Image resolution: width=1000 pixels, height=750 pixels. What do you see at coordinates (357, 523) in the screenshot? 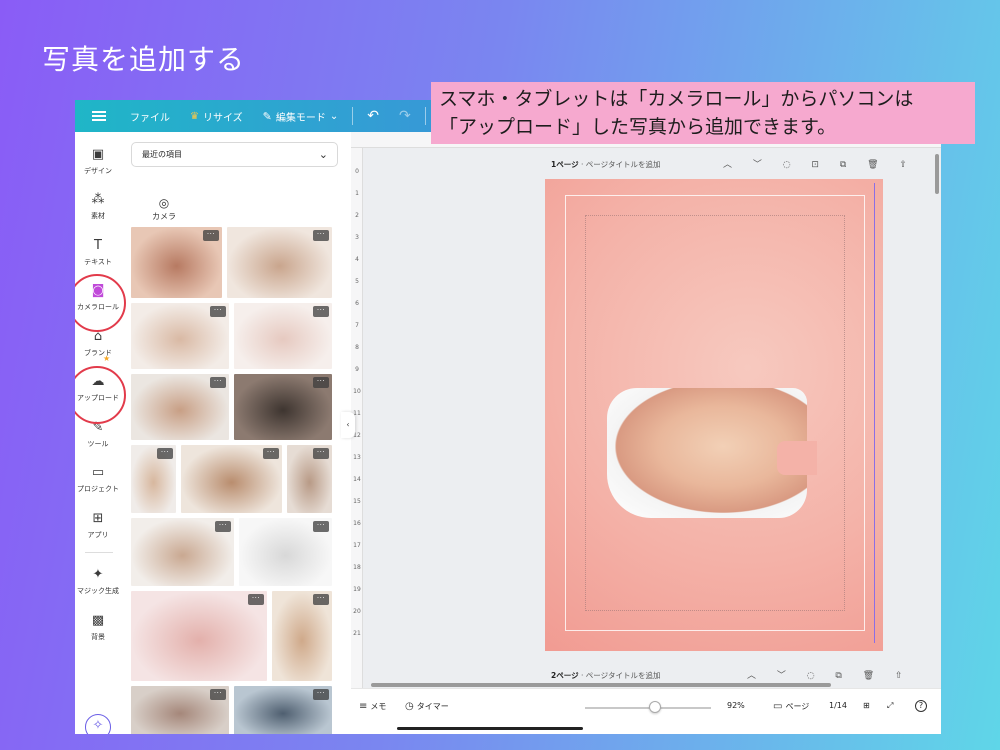
I see `ruler-number: 16` at bounding box center [357, 523].